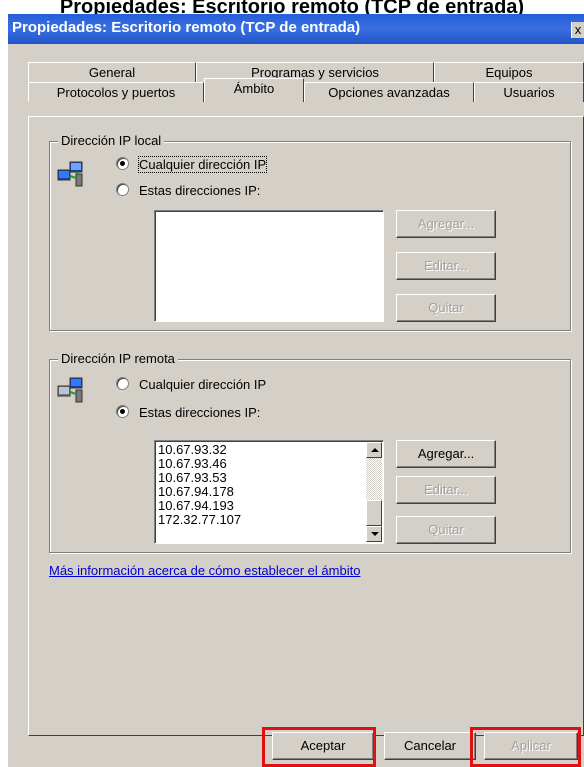 This screenshot has height=767, width=584. What do you see at coordinates (269, 450) in the screenshot?
I see `list-item: 10.67.93.32` at bounding box center [269, 450].